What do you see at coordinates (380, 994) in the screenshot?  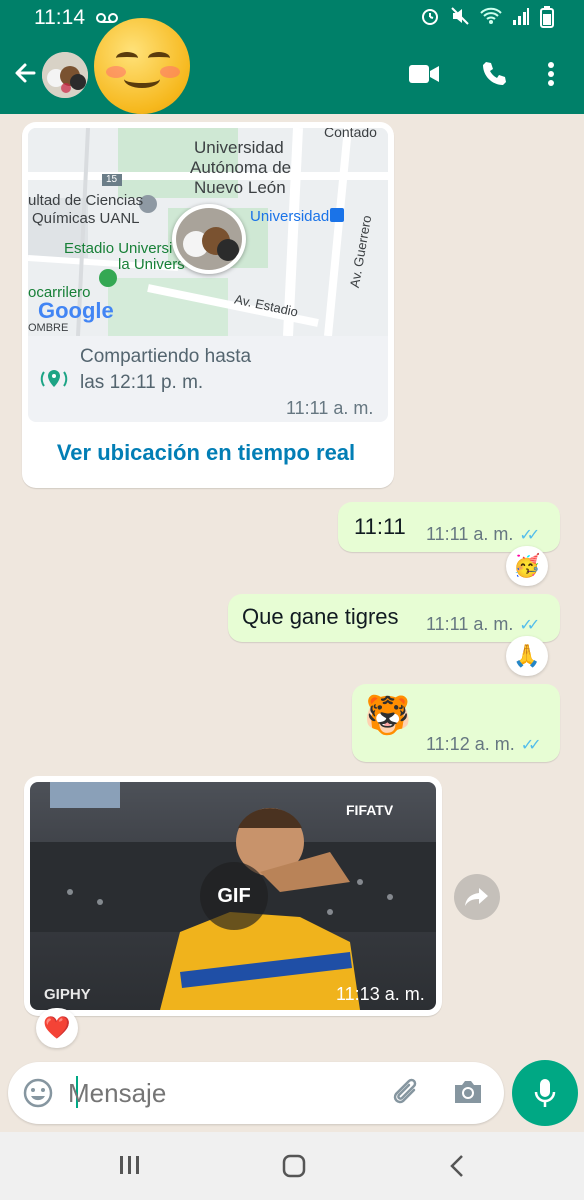 I see `gif-timestamp: 11:13 a. m.` at bounding box center [380, 994].